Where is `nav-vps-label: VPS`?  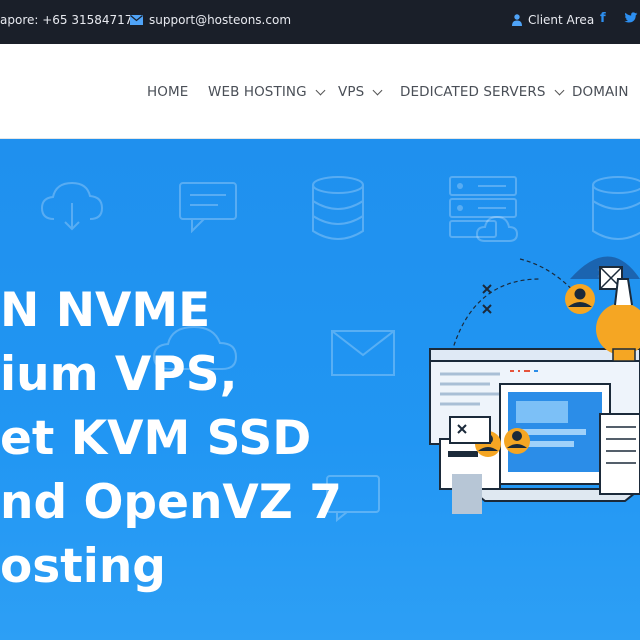 nav-vps-label: VPS is located at coordinates (351, 92).